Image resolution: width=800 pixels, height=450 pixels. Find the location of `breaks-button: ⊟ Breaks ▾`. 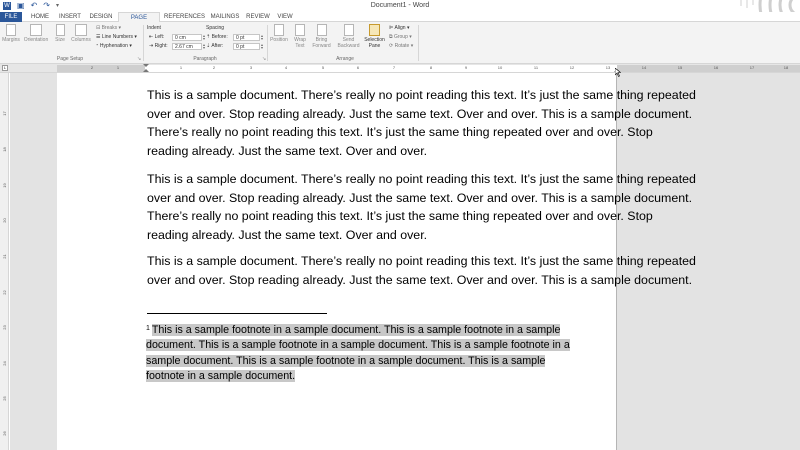

breaks-button: ⊟ Breaks ▾ is located at coordinates (108, 28).